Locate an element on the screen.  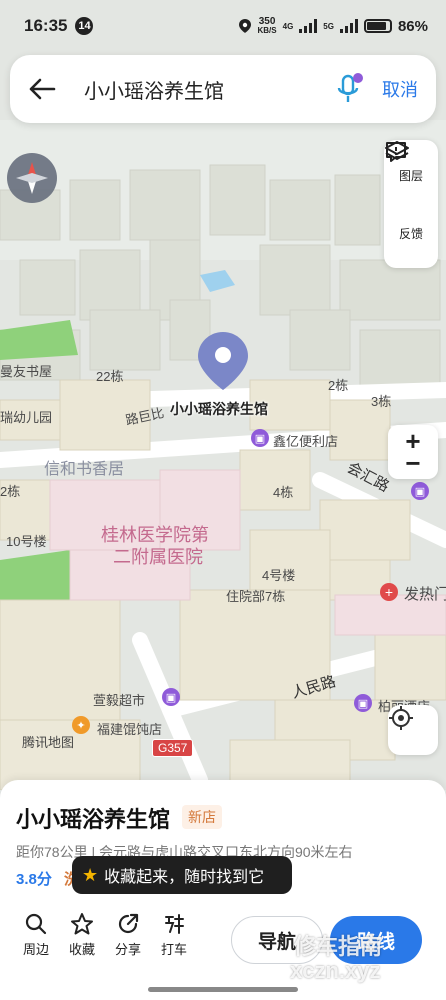
status-bar: 16:35 14 350 KB/S 4G 5G 86% is located at coordinates (223, 26).